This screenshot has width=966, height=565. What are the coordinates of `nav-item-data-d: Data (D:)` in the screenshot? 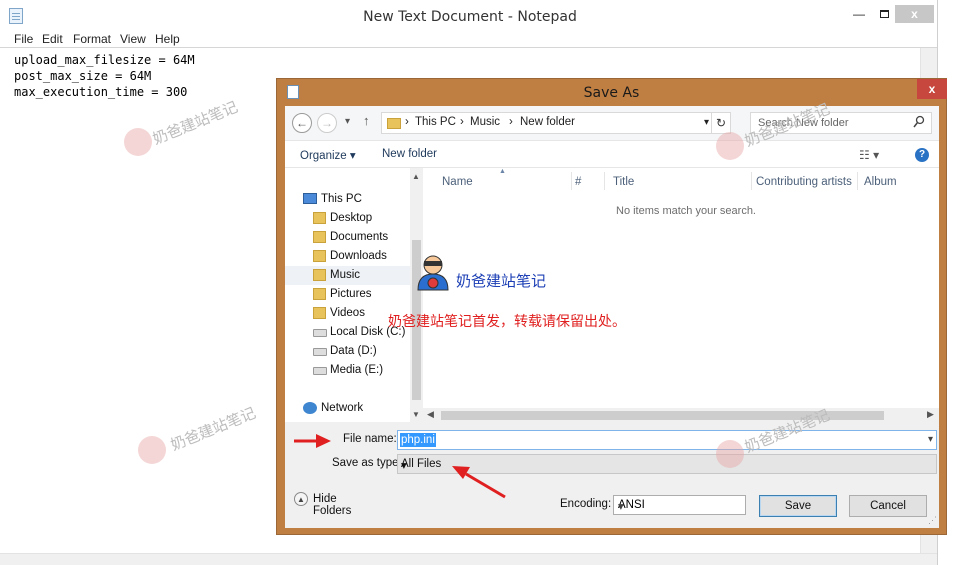 It's located at (348, 351).